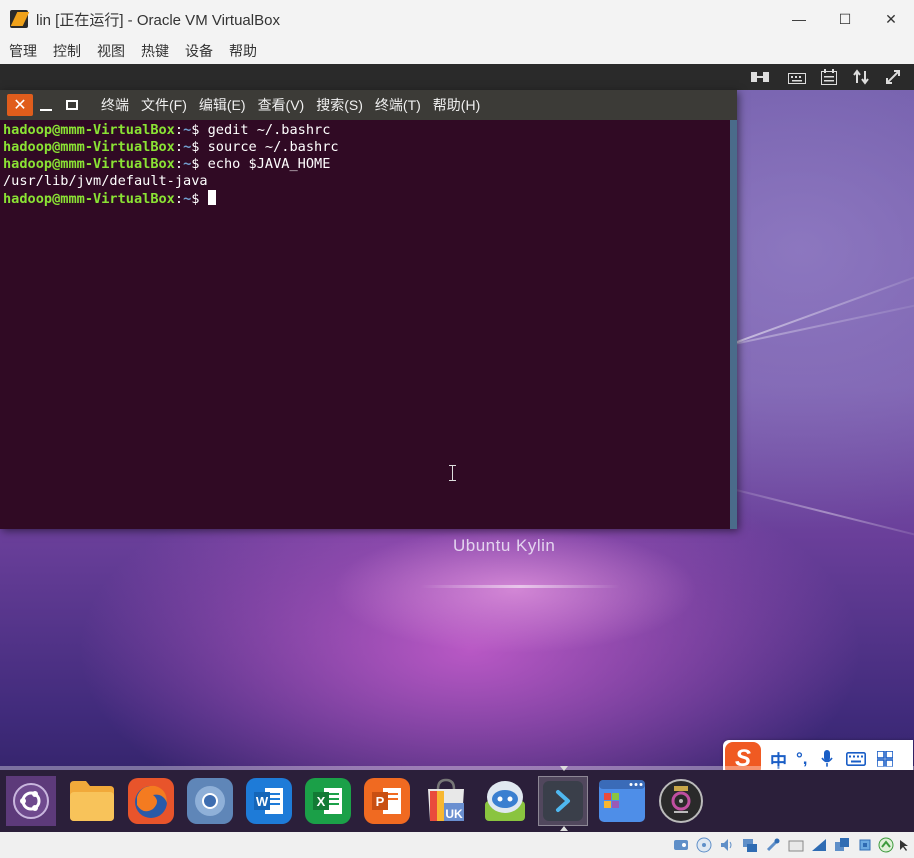 The image size is (914, 858). What do you see at coordinates (211, 197) in the screenshot?
I see `text-cursor` at bounding box center [211, 197].